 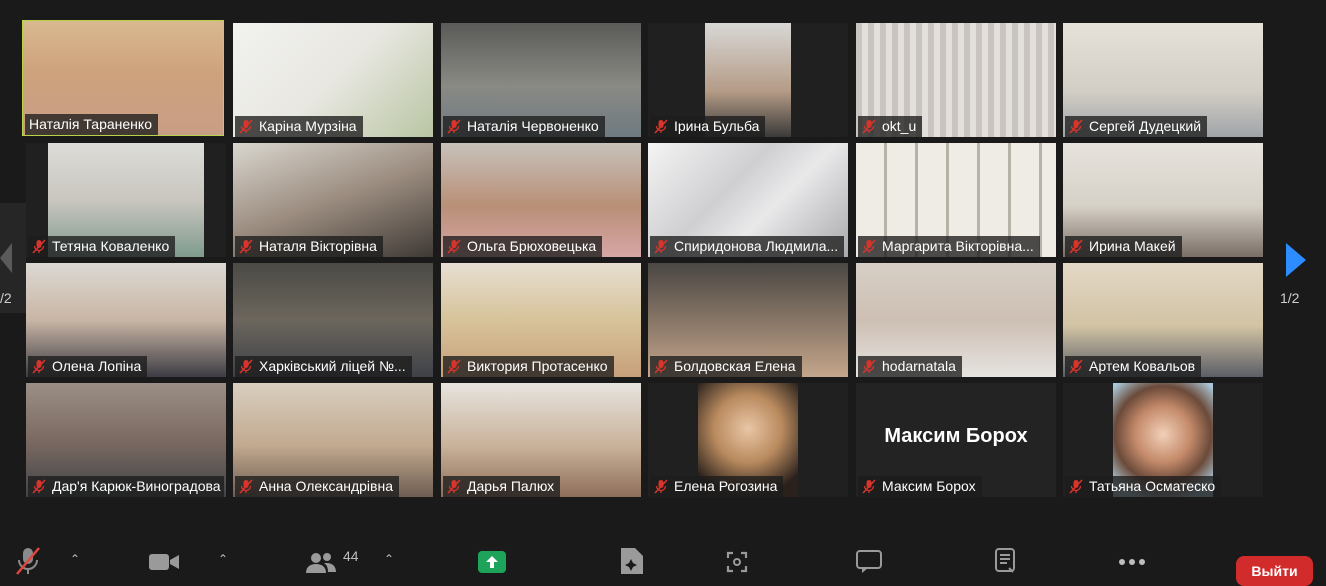 What do you see at coordinates (389, 559) in the screenshot?
I see `participants-options-caret: ⌃` at bounding box center [389, 559].